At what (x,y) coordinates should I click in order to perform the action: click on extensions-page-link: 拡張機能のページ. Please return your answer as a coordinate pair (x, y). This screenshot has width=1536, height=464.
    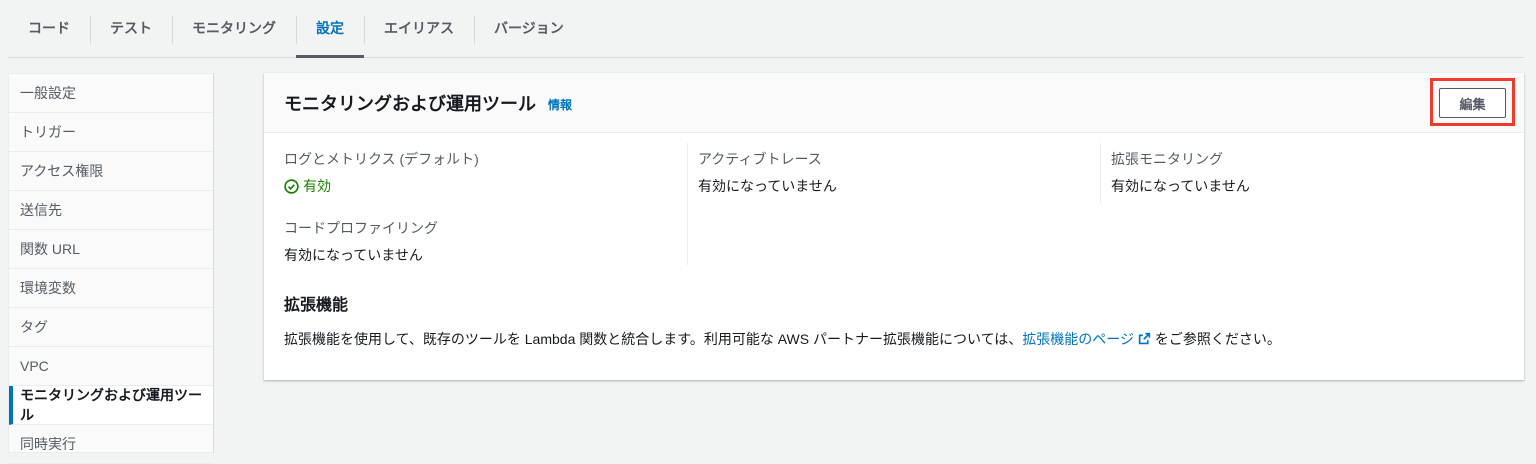
    Looking at the image, I should click on (1086, 339).